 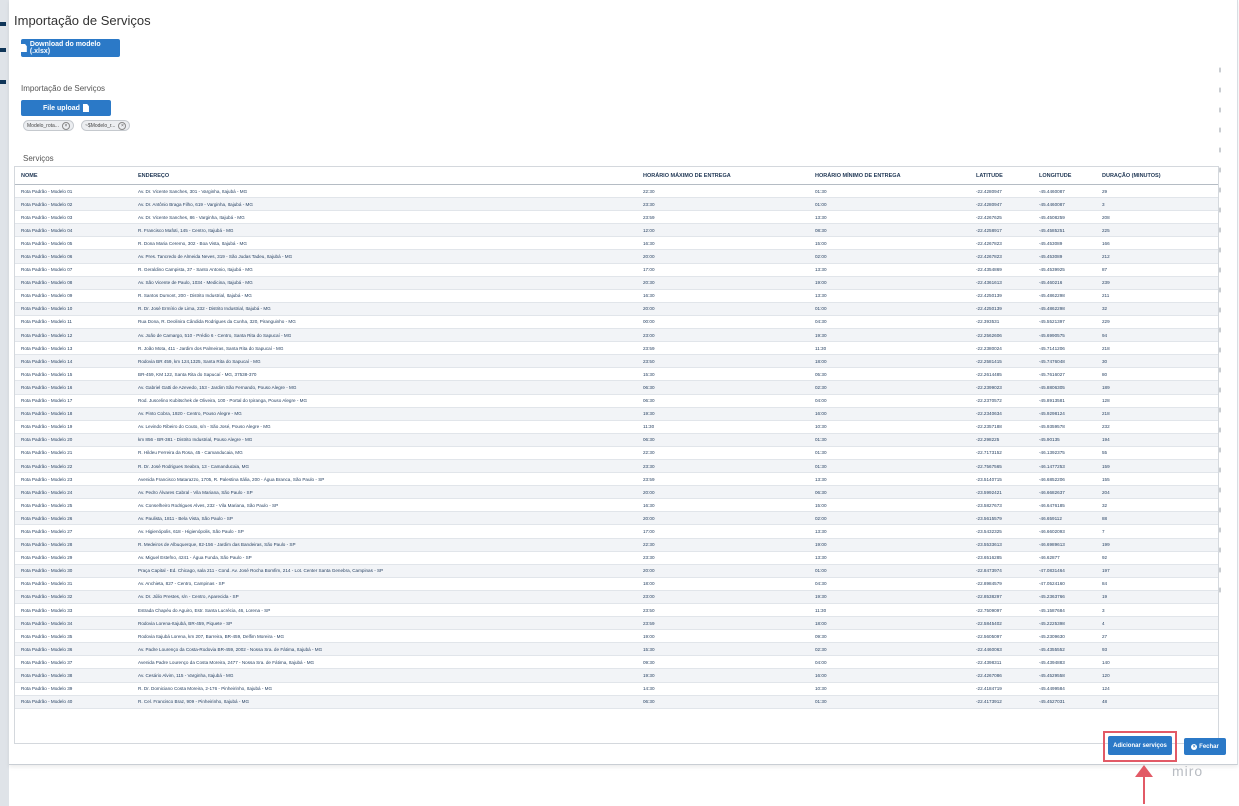 What do you see at coordinates (1001, 270) in the screenshot?
I see `table-cell: -22.4354869` at bounding box center [1001, 270].